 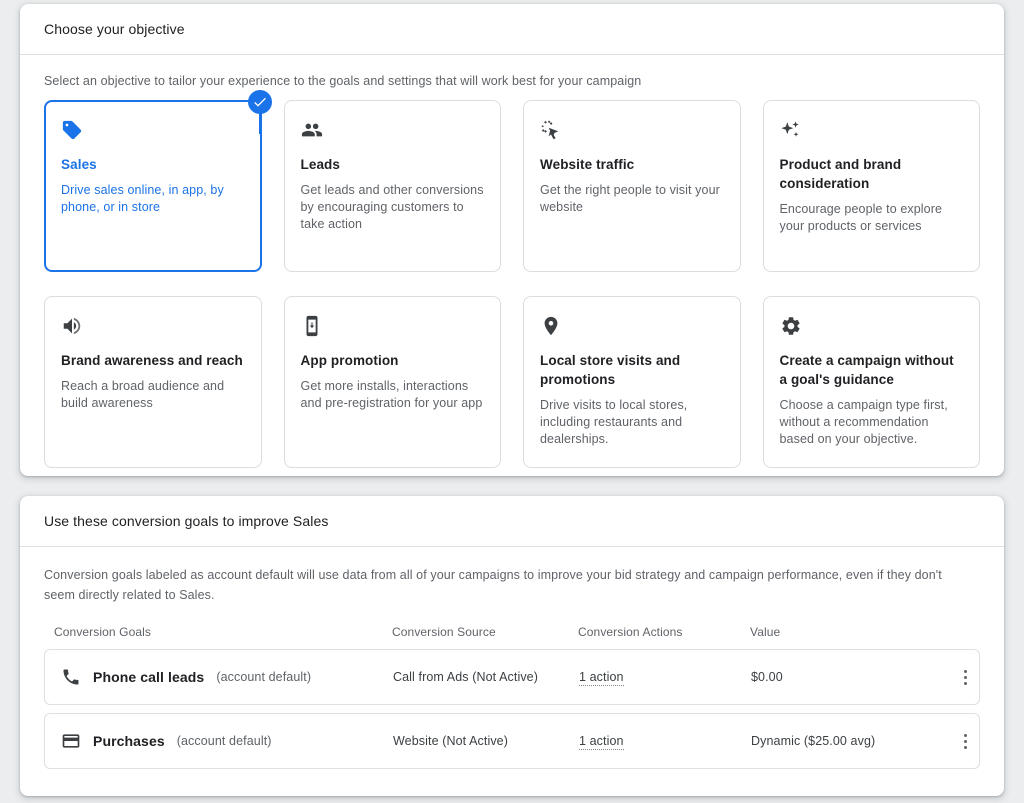 What do you see at coordinates (71, 741) in the screenshot?
I see `credit-card-icon` at bounding box center [71, 741].